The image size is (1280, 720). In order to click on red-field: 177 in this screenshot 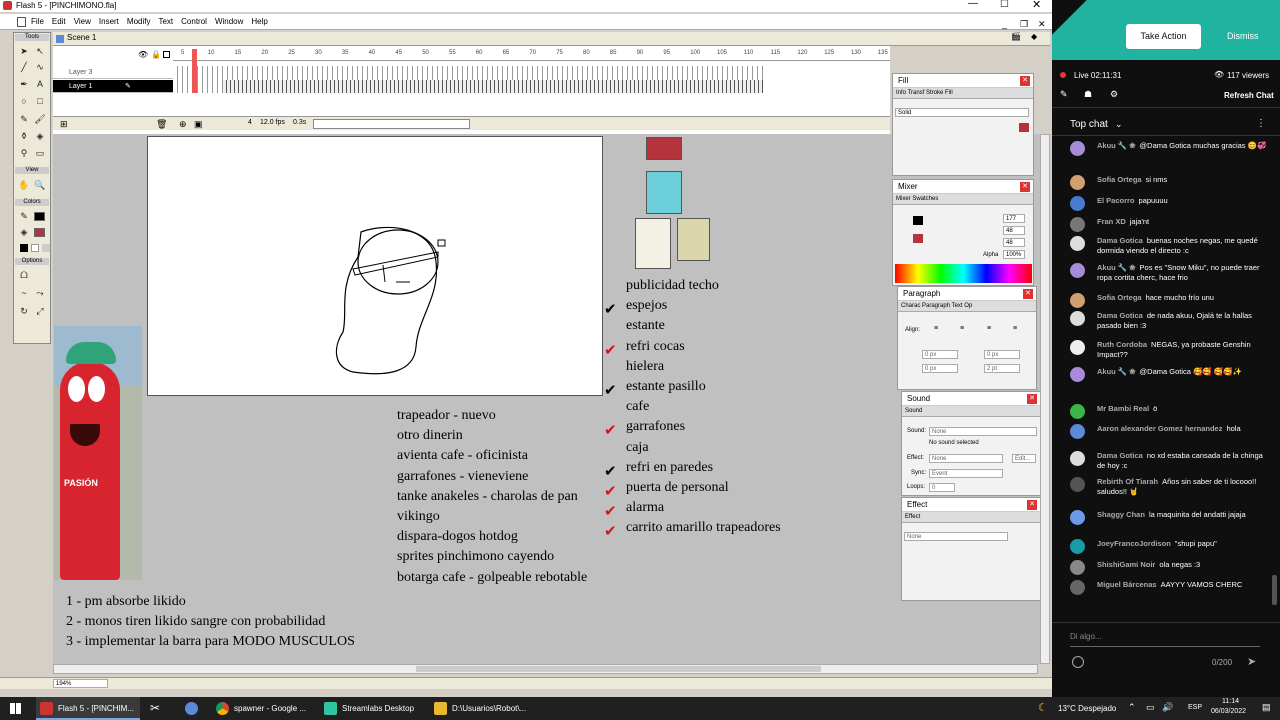, I will do `click(1014, 218)`.